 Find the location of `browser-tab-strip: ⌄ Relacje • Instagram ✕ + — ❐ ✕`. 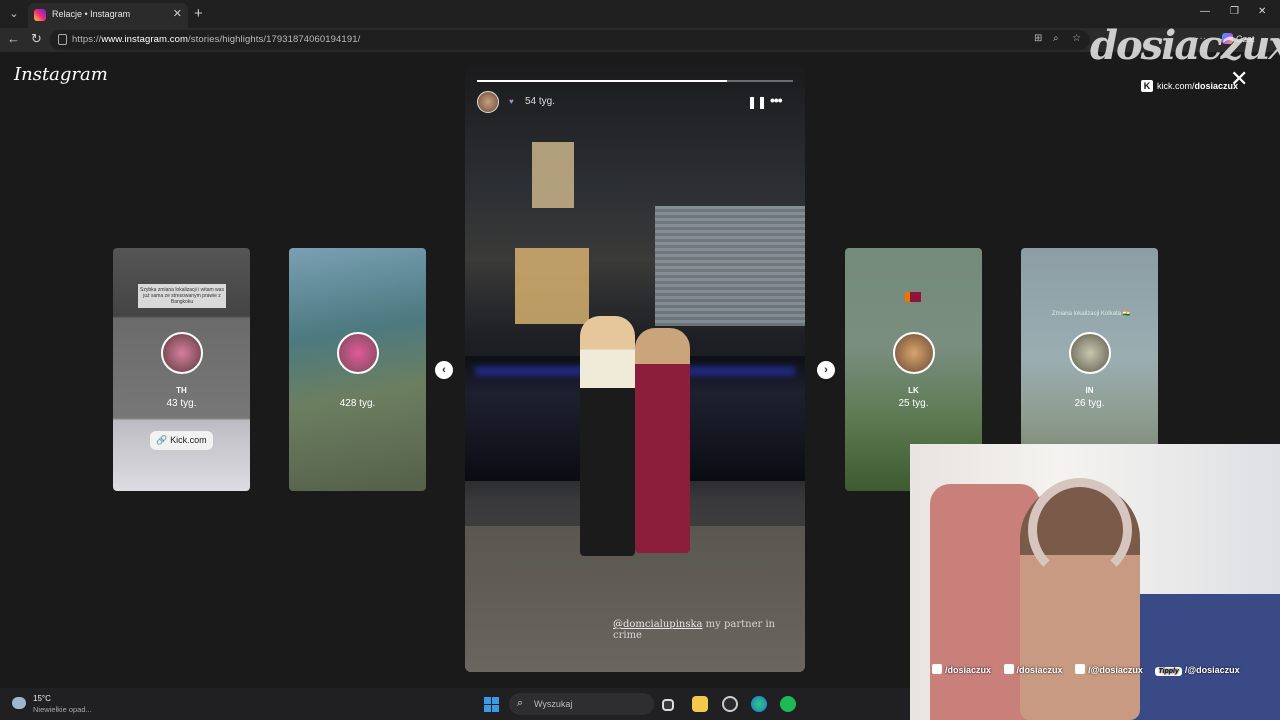

browser-tab-strip: ⌄ Relacje • Instagram ✕ + — ❐ ✕ is located at coordinates (640, 14).